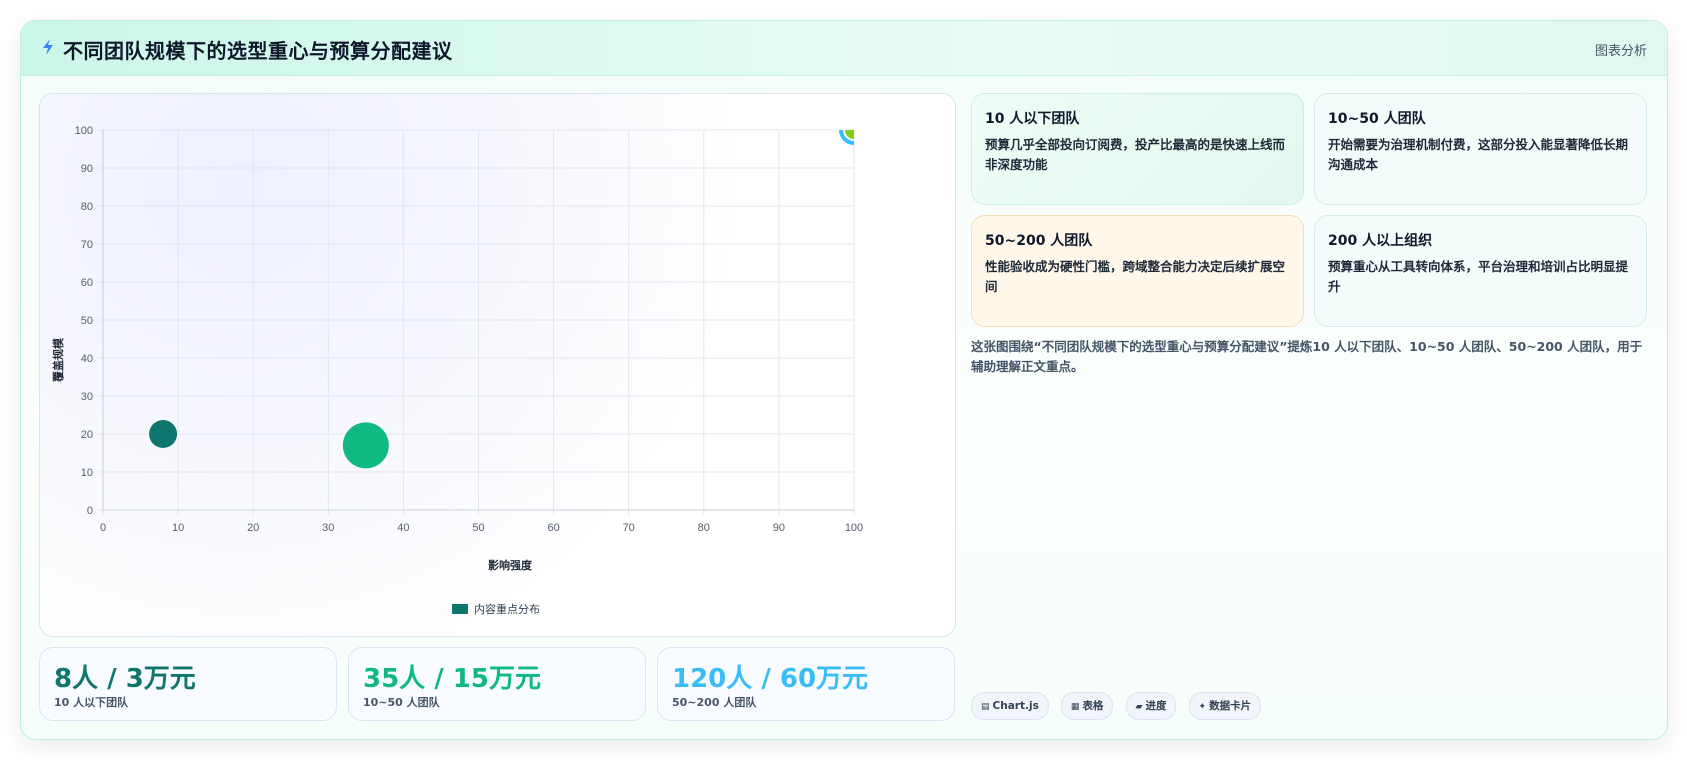  Describe the element at coordinates (507, 609) in the screenshot. I see `legend-label: 内容重点分布` at that location.